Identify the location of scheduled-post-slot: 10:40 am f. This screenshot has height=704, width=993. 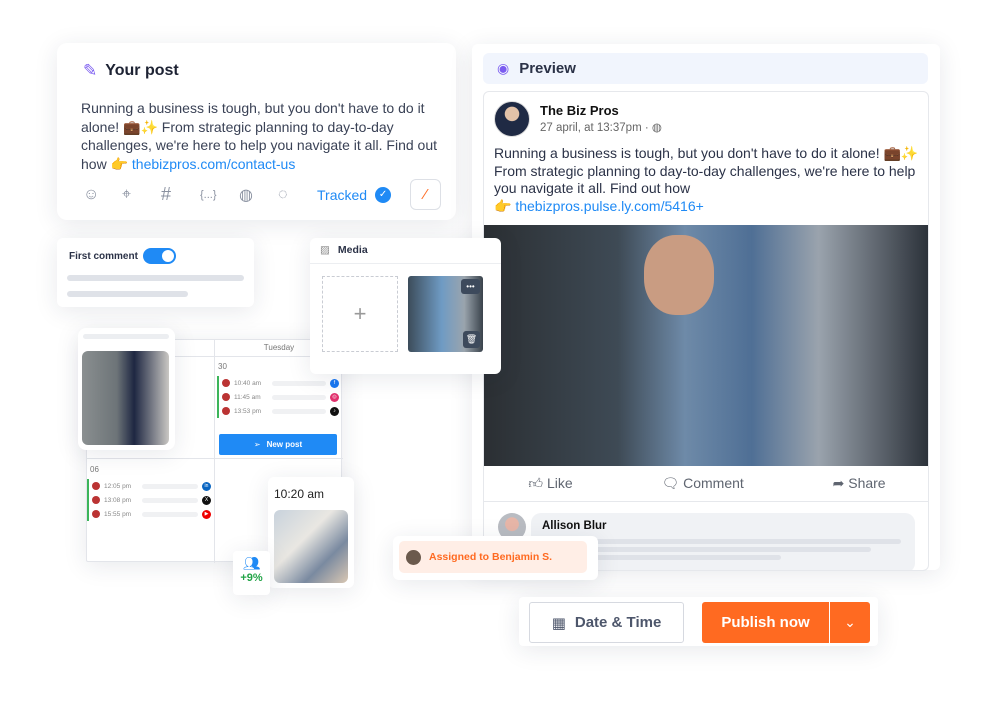
(278, 383).